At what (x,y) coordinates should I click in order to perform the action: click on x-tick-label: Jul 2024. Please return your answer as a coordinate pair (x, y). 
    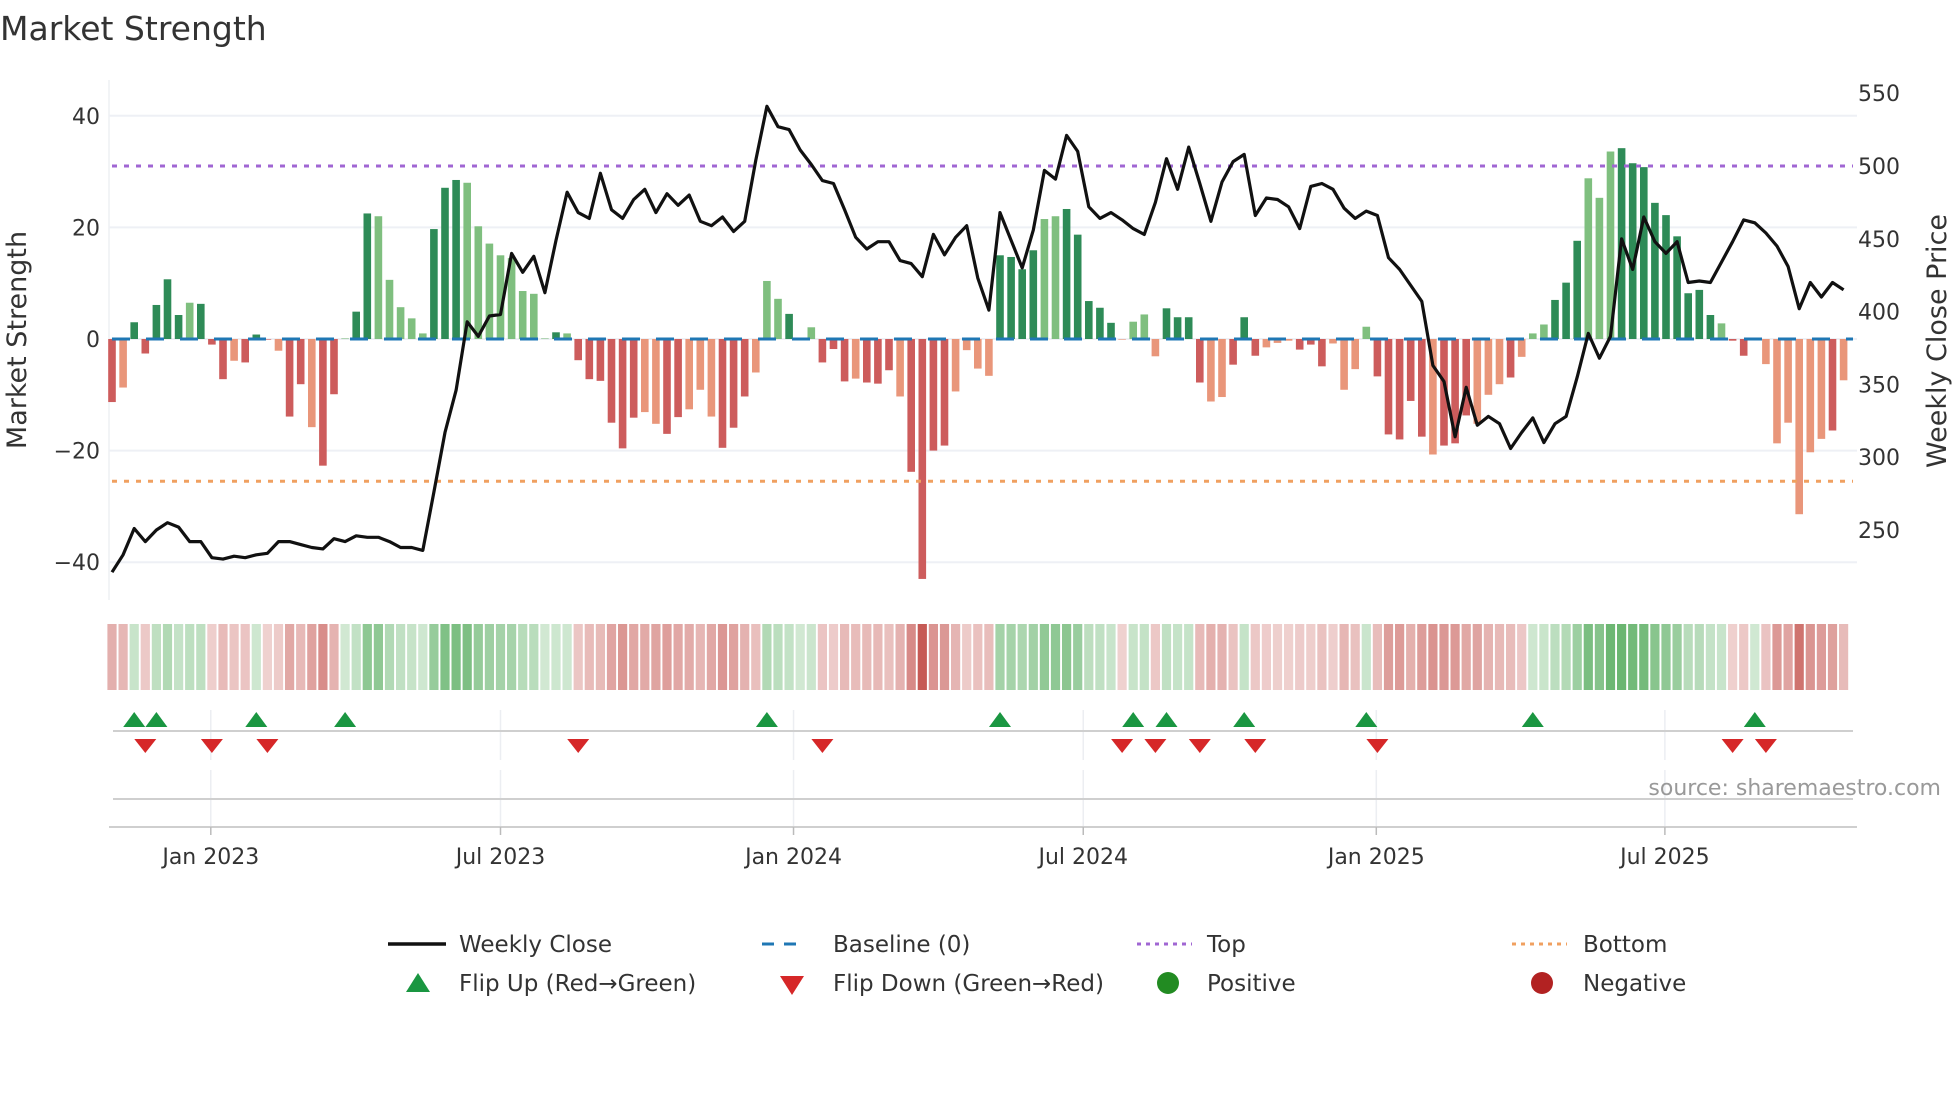
    Looking at the image, I should click on (1082, 857).